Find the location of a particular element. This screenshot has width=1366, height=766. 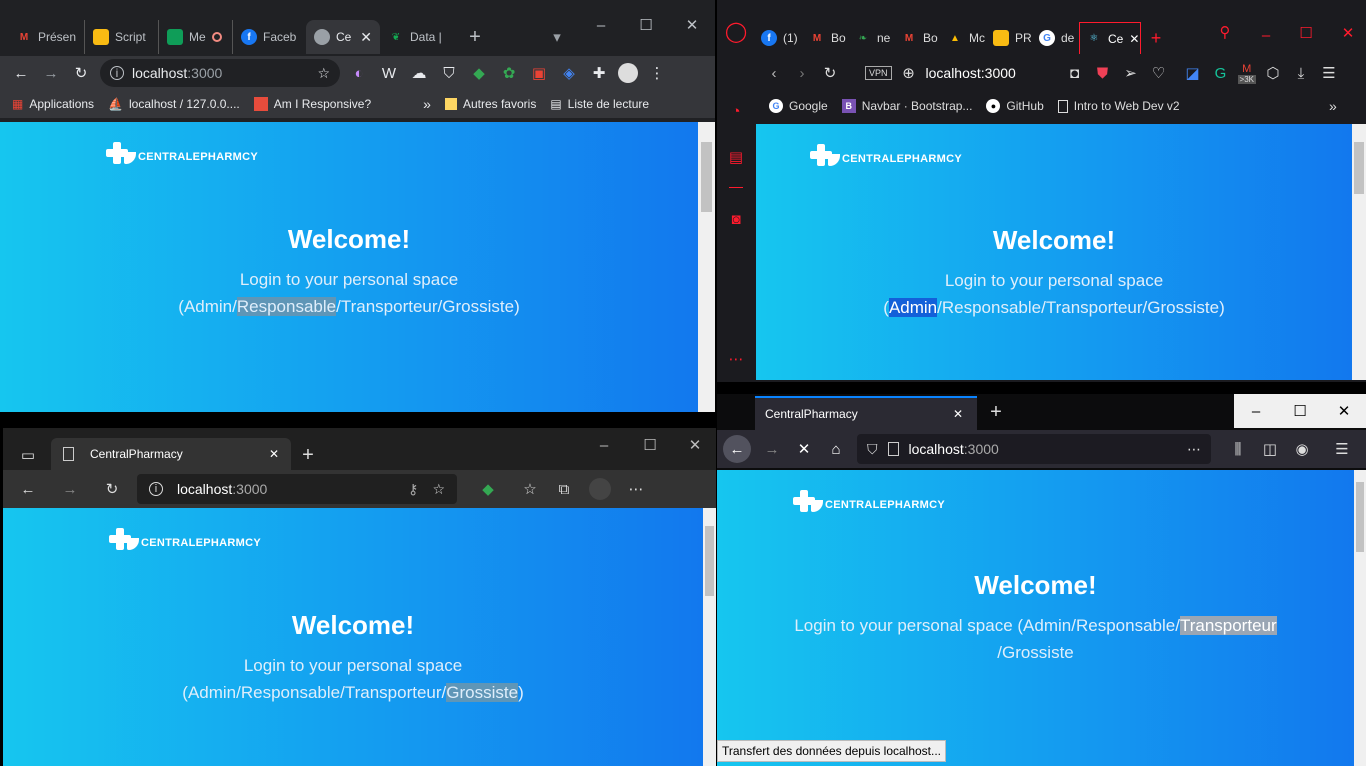

opera-logo-icon: ◯ is located at coordinates (736, 31).